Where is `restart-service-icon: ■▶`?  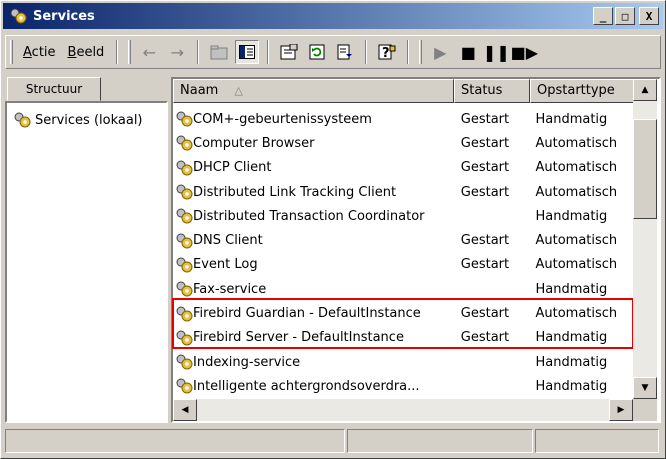
restart-service-icon: ■▶ is located at coordinates (524, 52).